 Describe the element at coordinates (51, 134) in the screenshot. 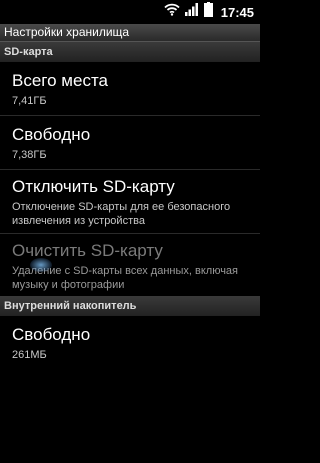

I see `sd-free-space-label: Свободно` at that location.